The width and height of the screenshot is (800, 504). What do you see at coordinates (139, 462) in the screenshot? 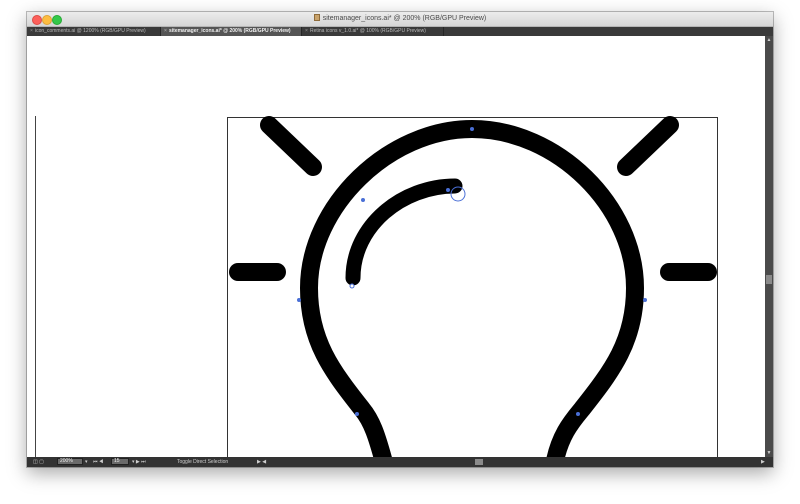
I see `next-artboard-icon: ▾ ▶ ⏭` at bounding box center [139, 462].